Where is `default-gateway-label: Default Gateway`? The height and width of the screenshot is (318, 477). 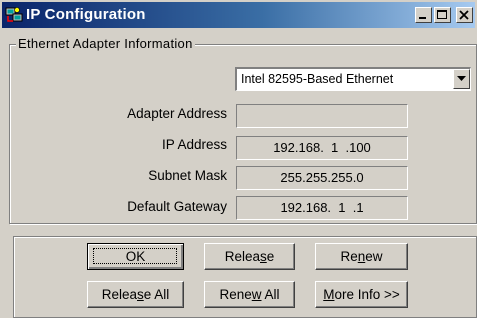 default-gateway-label: Default Gateway is located at coordinates (177, 206).